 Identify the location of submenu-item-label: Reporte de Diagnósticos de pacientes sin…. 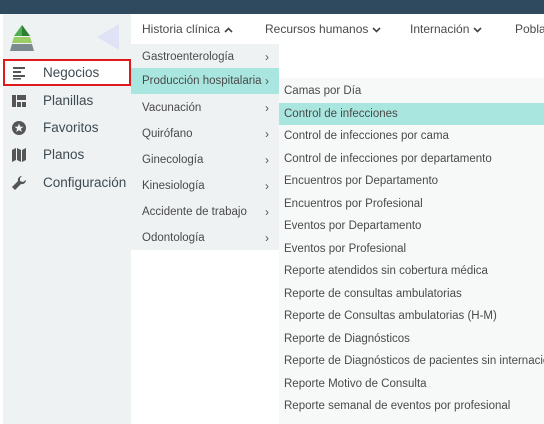
(414, 361).